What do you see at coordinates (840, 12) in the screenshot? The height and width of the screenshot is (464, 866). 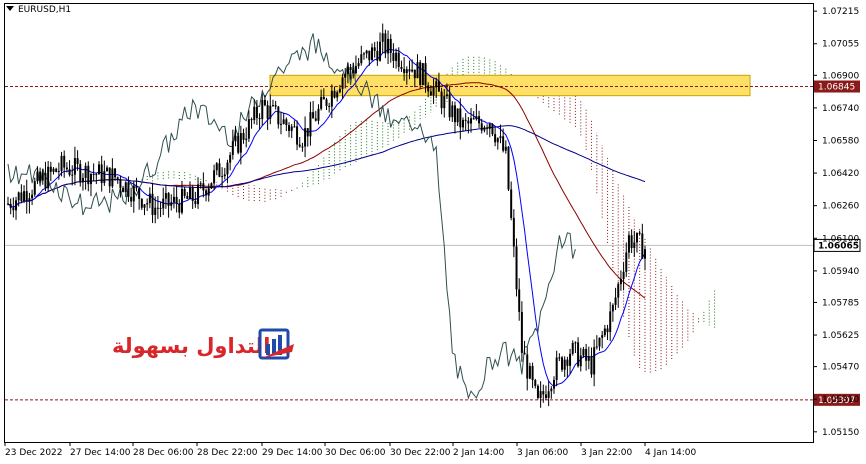 I see `y-tick-label: 1.07215` at bounding box center [840, 12].